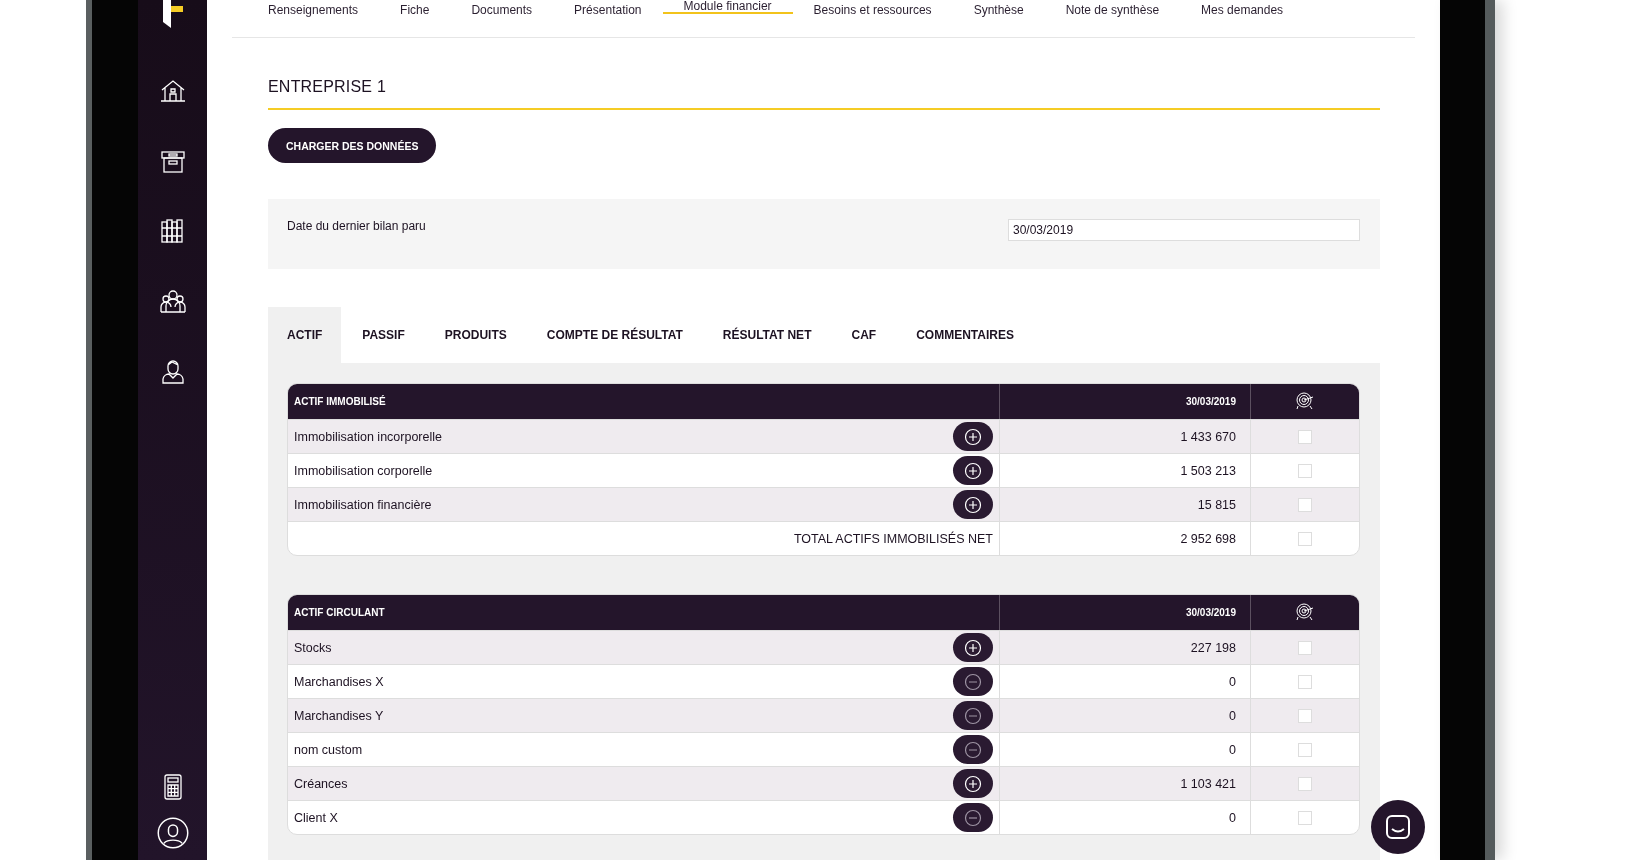  Describe the element at coordinates (172, 833) in the screenshot. I see `user-icon` at that location.